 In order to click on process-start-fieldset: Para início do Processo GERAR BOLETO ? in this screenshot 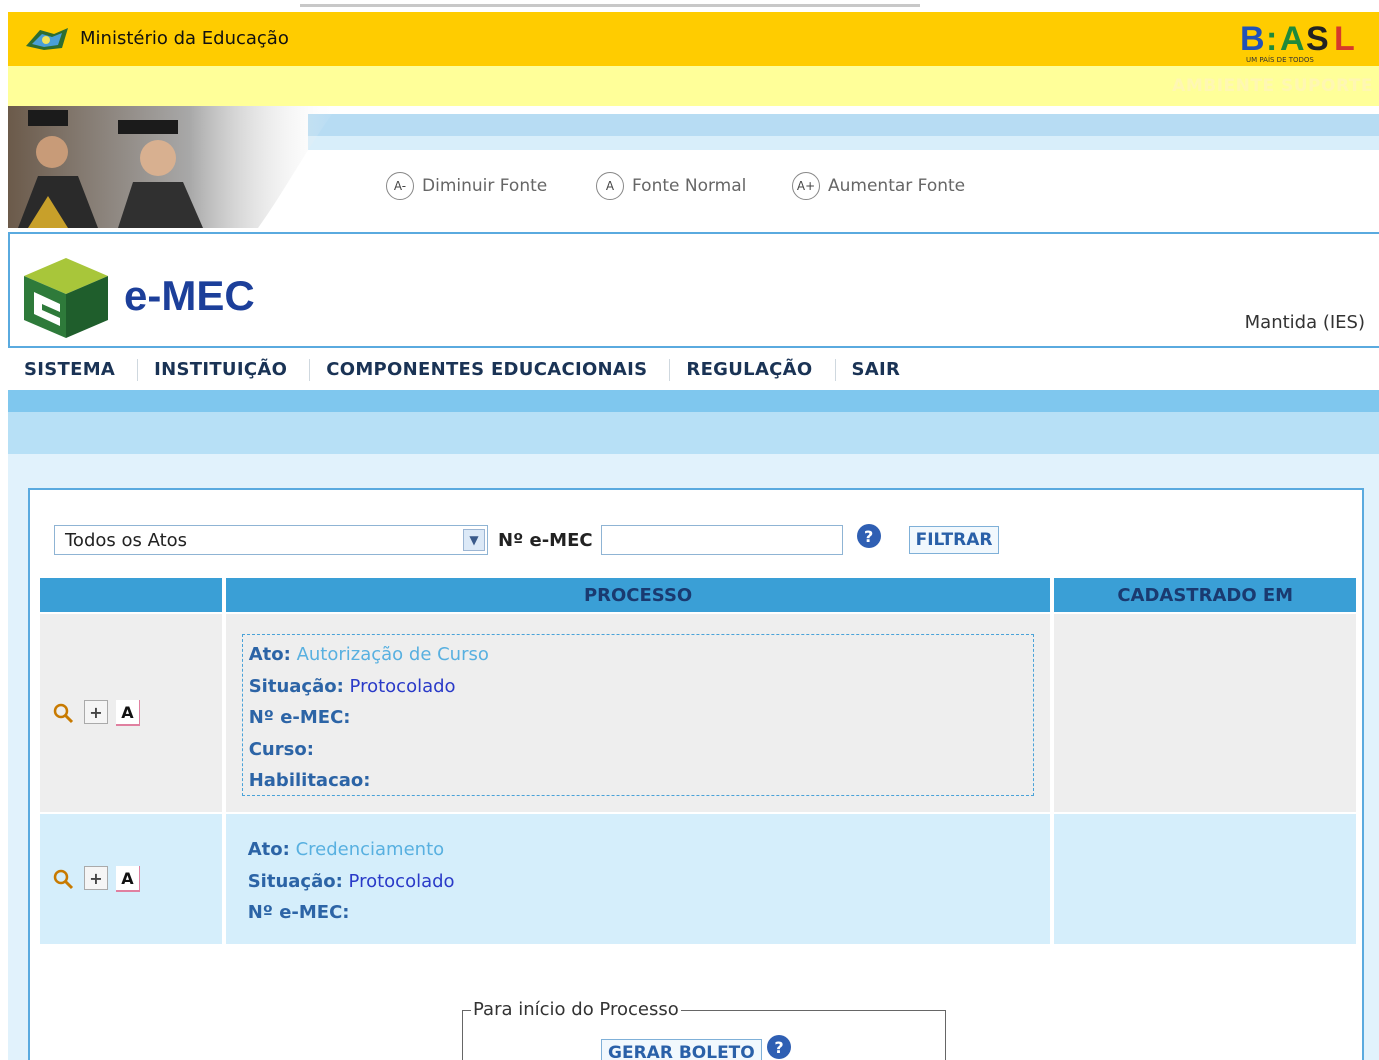, I will do `click(704, 1029)`.